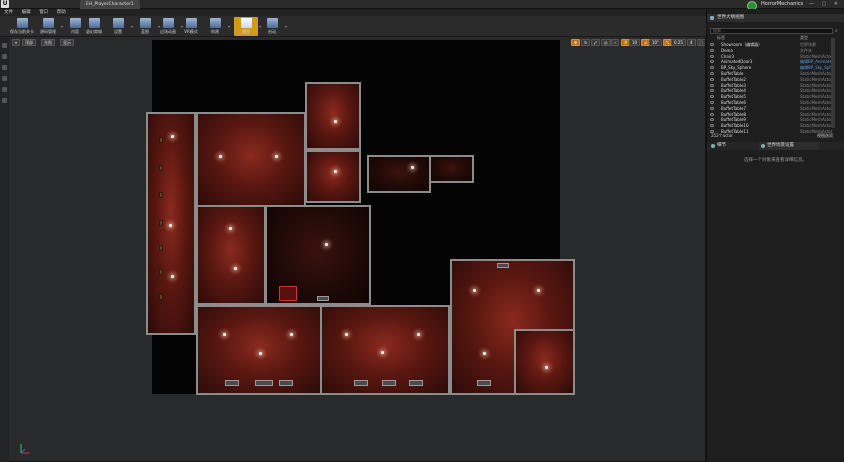 The width and height of the screenshot is (844, 462). Describe the element at coordinates (596, 42) in the screenshot. I see `scale-icon: ⤢` at that location.